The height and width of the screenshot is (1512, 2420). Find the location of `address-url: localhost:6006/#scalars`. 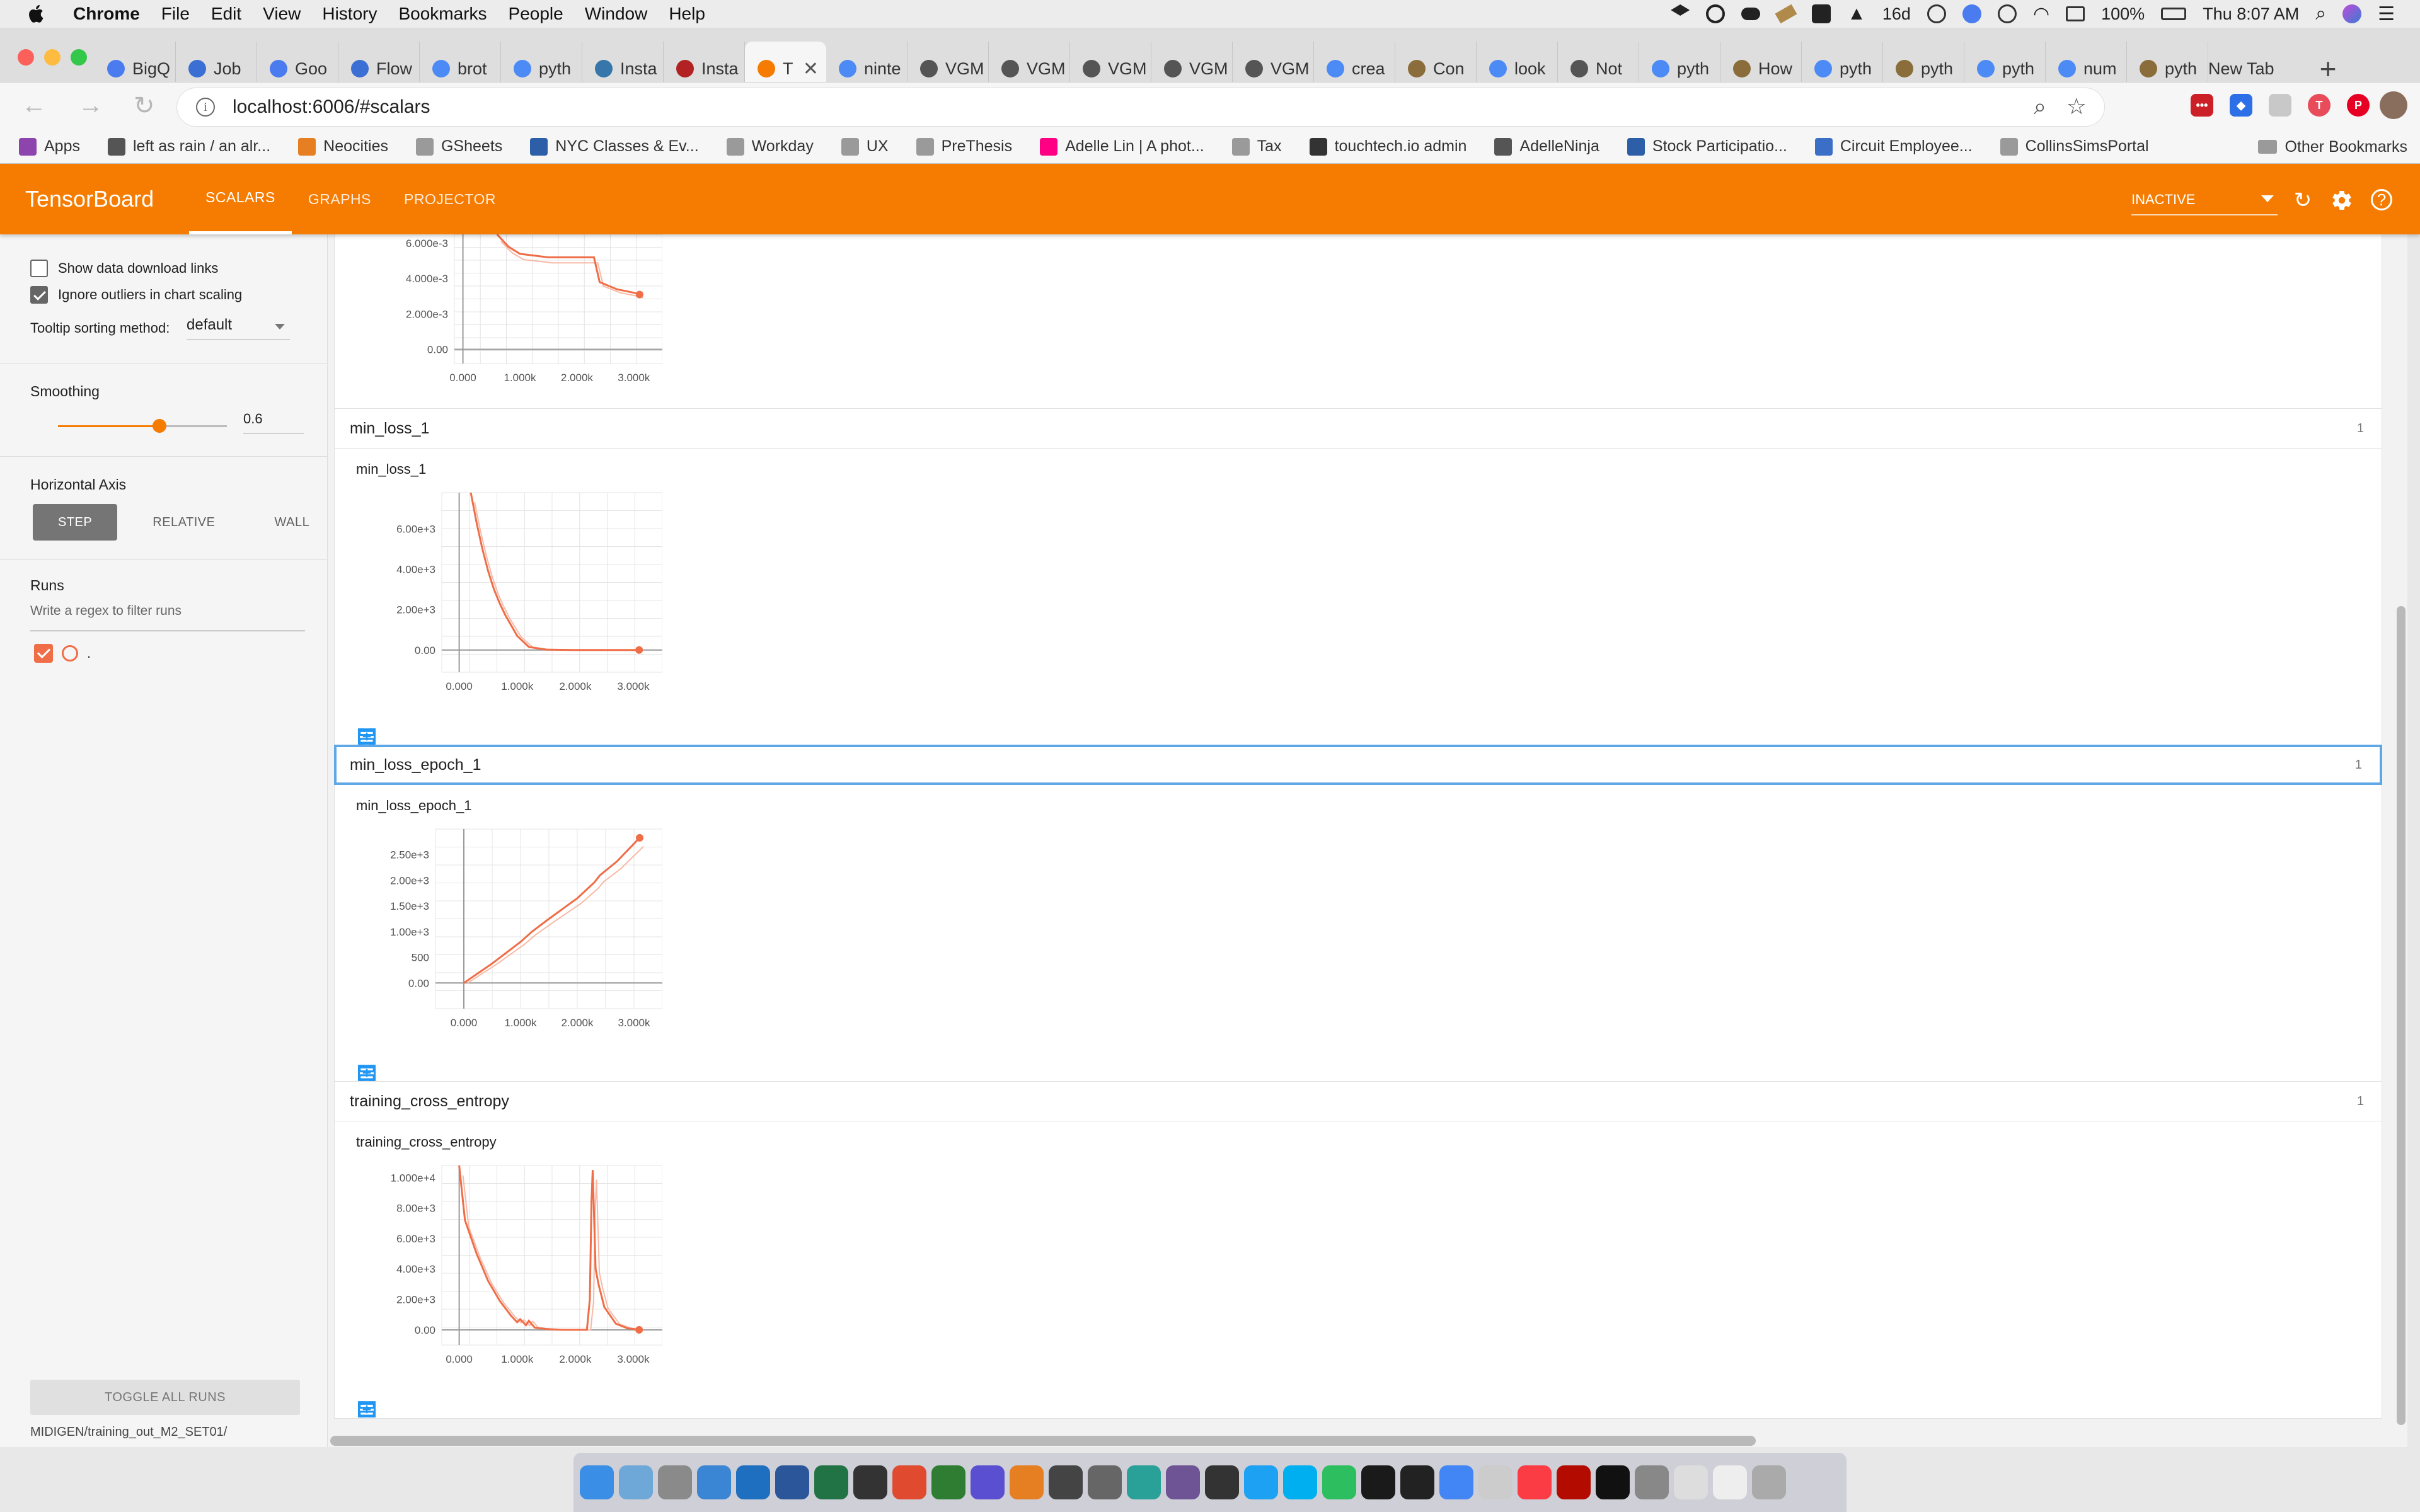

address-url: localhost:6006/#scalars is located at coordinates (331, 107).